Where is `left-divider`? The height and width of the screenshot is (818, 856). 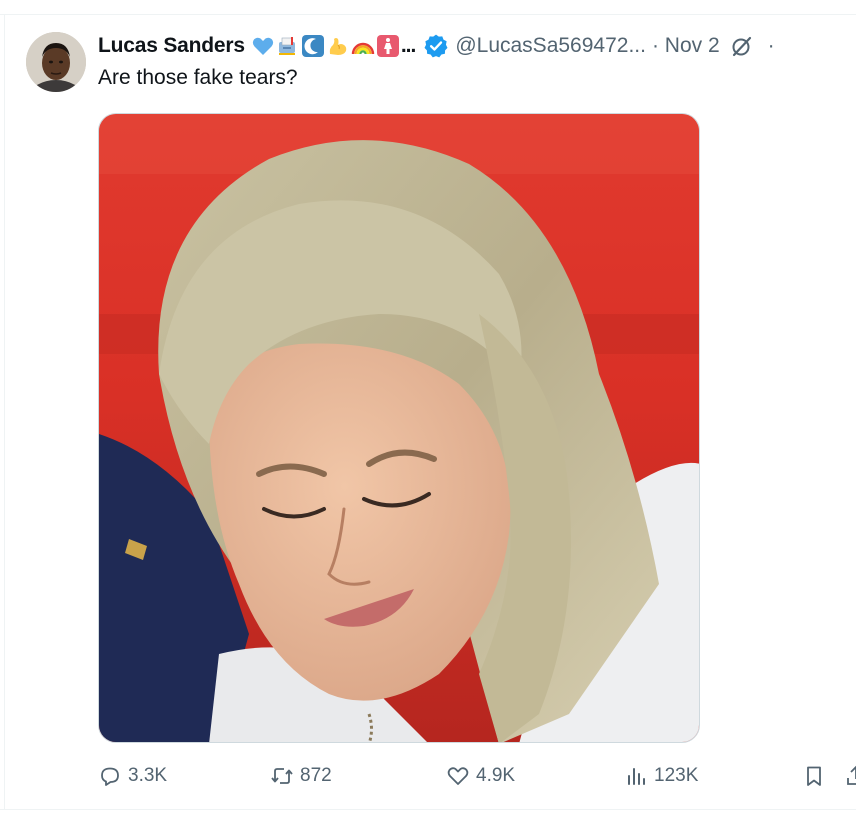
left-divider is located at coordinates (4, 412).